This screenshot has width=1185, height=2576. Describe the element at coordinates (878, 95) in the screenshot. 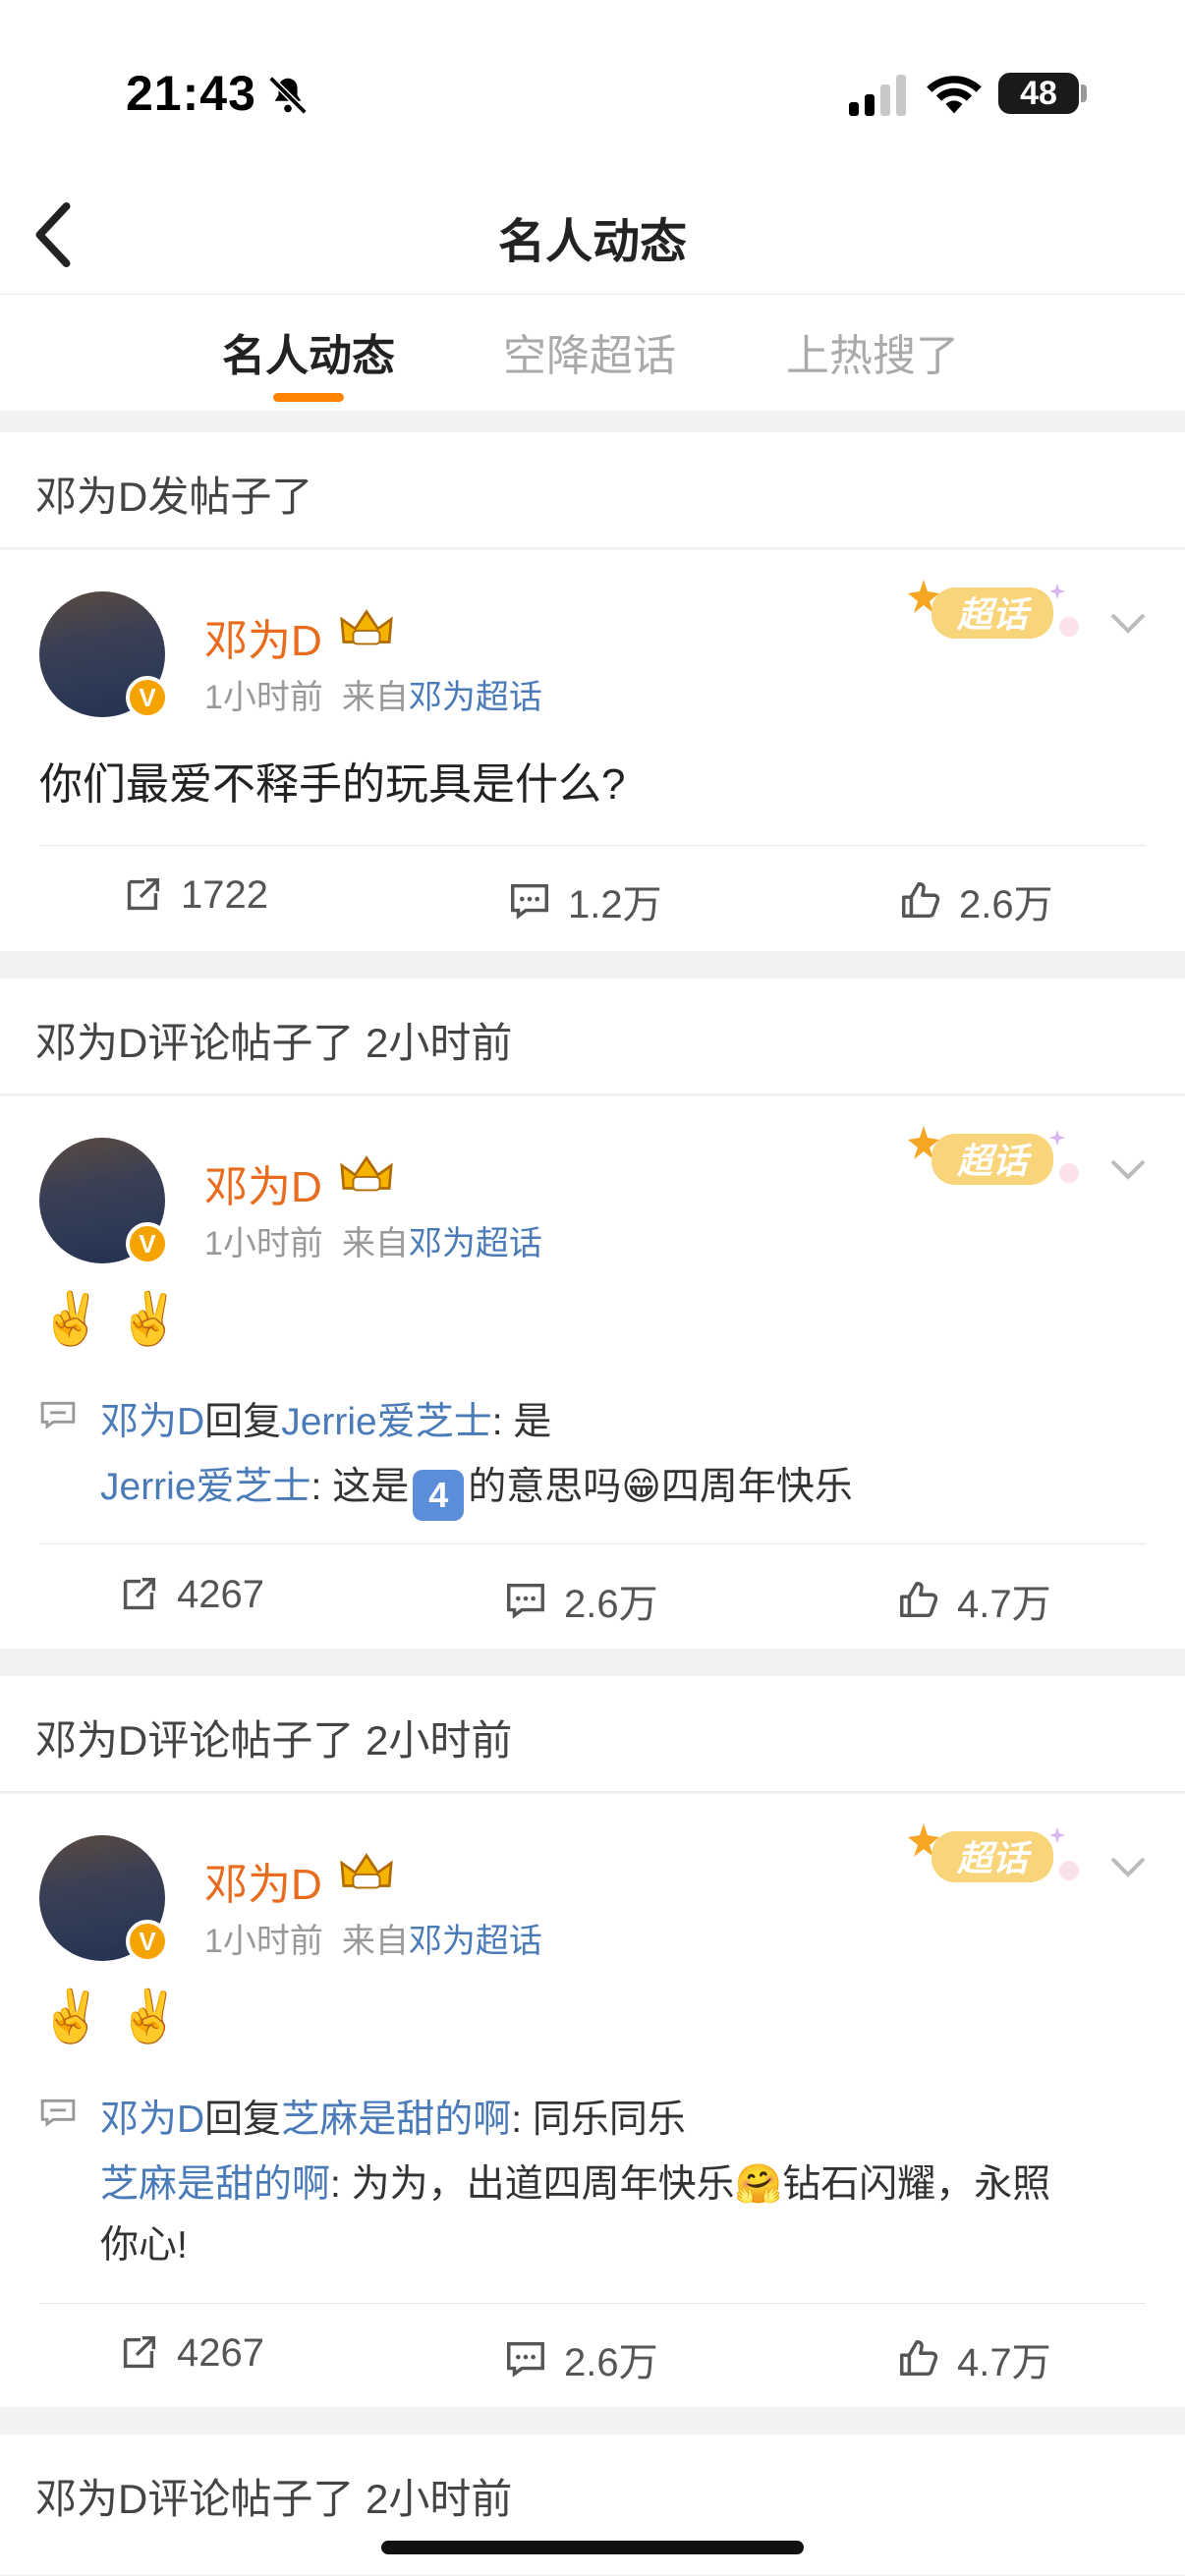

I see `cellular-signal-icon` at that location.